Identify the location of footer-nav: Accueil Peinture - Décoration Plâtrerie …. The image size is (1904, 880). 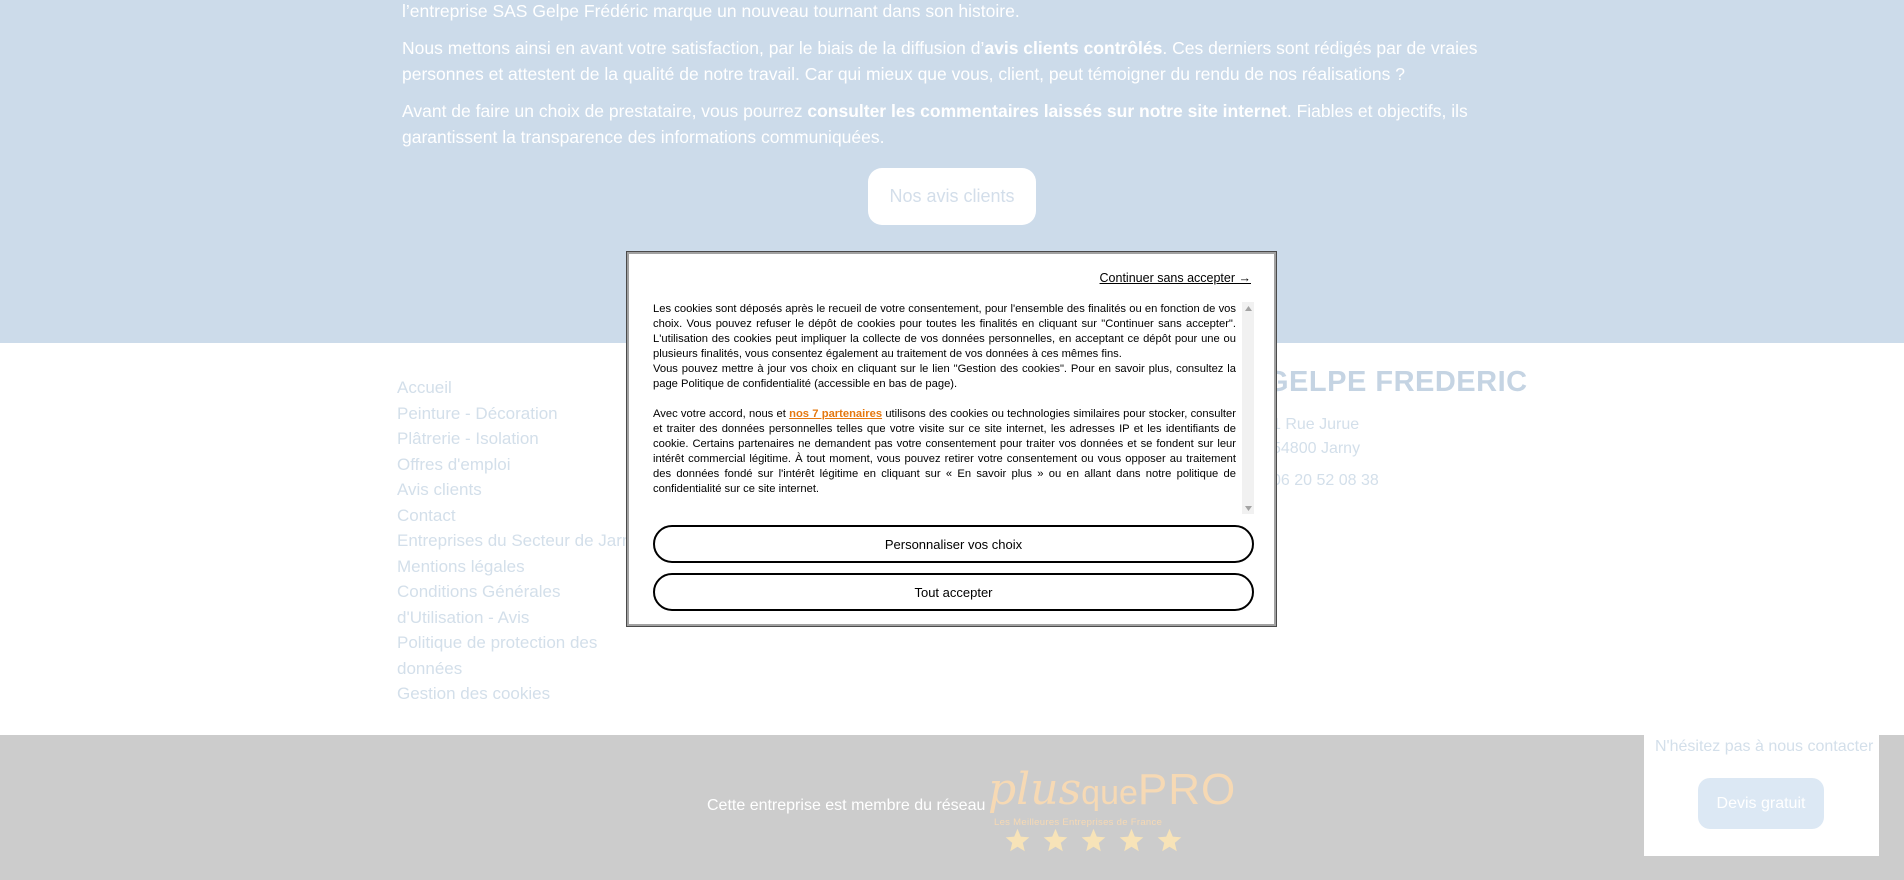
(518, 541).